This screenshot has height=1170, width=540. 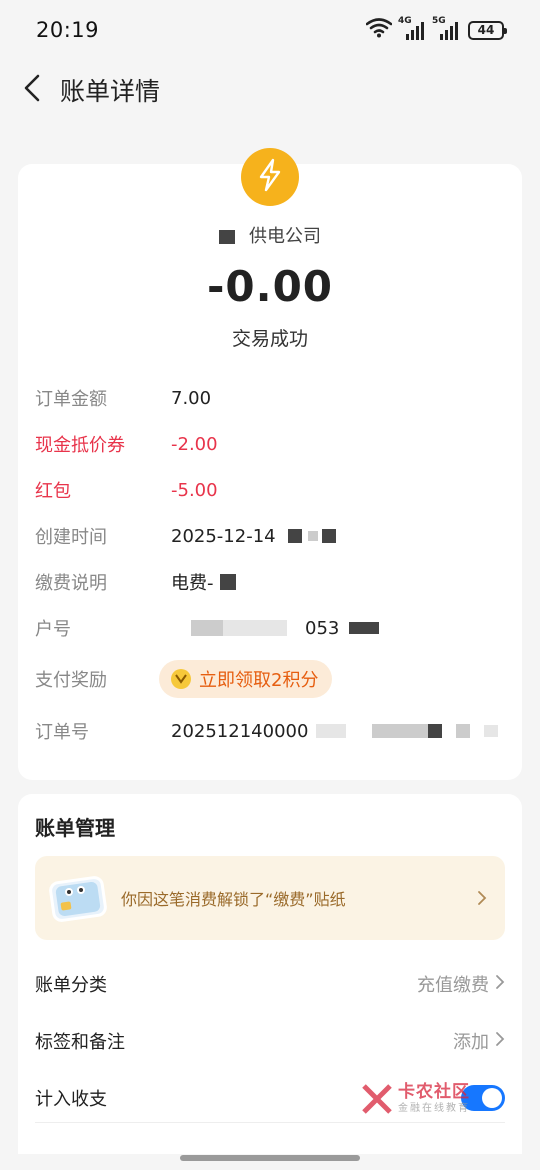 I want to click on transaction-amount: -0.00, so click(x=270, y=286).